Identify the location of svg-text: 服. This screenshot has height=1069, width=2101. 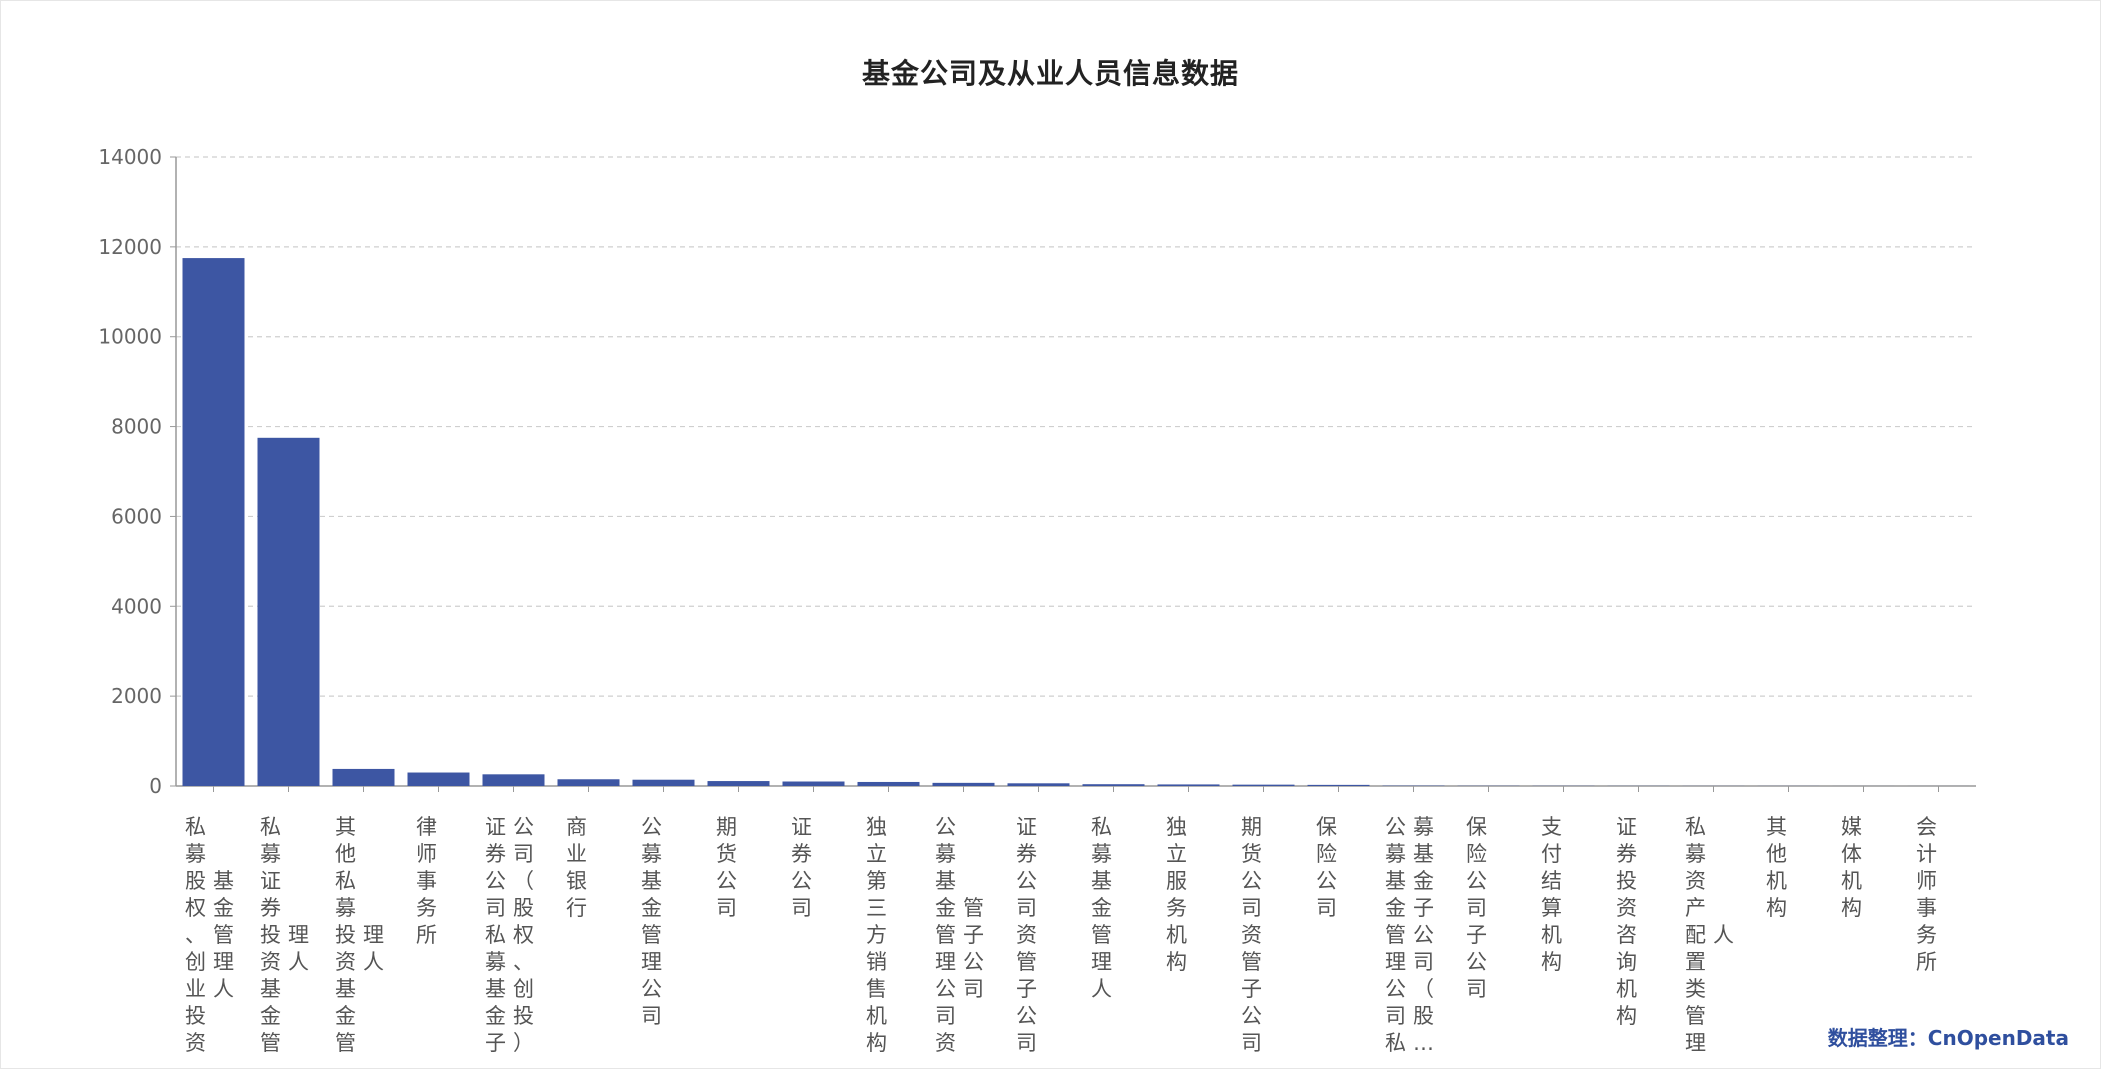
(1176, 881).